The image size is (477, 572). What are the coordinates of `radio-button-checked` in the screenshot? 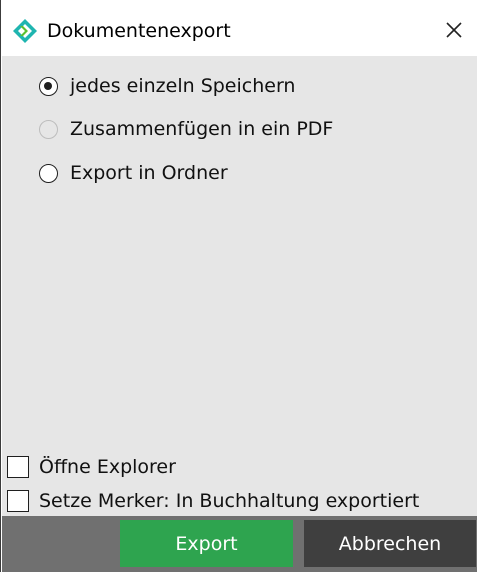 It's located at (48, 86).